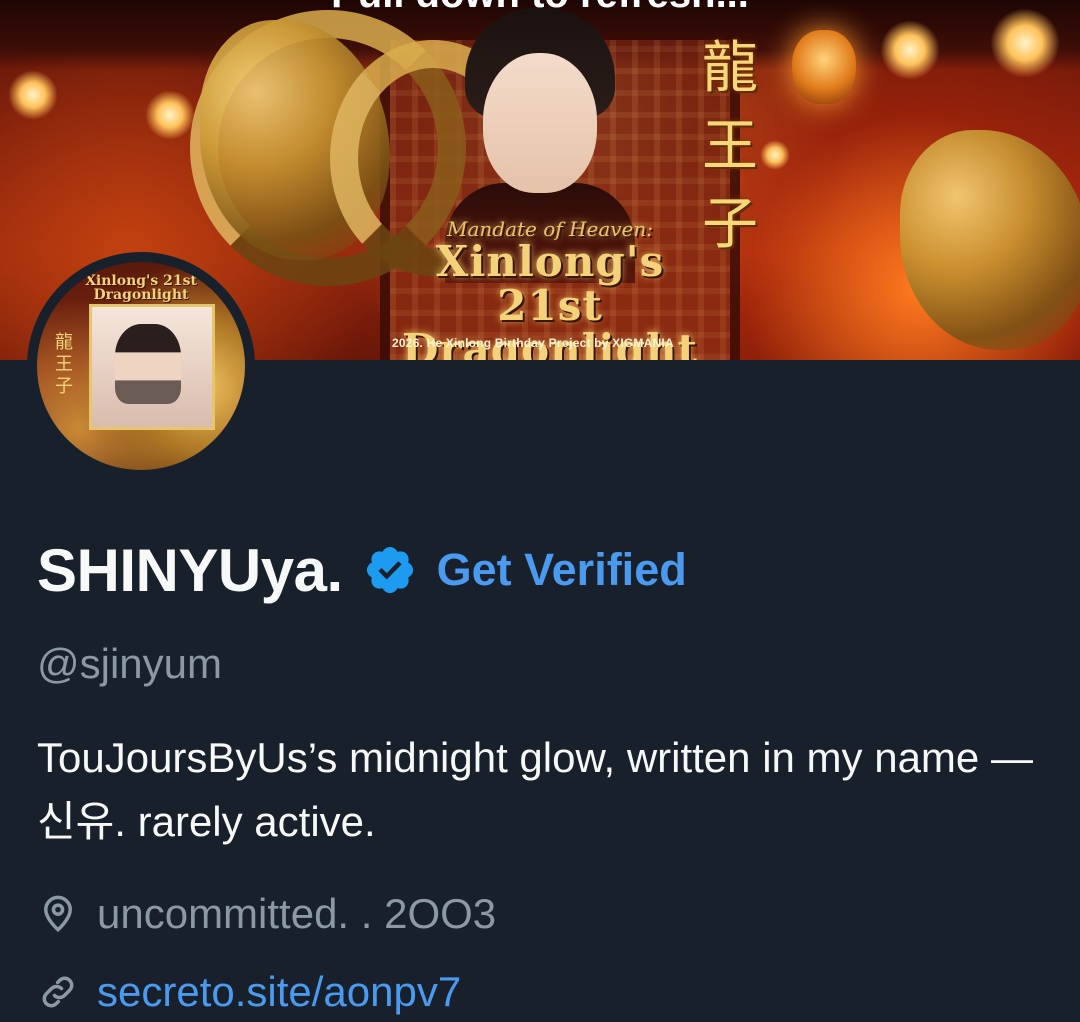 The image size is (1080, 1022). What do you see at coordinates (130, 663) in the screenshot?
I see `handle: @sjinyum` at bounding box center [130, 663].